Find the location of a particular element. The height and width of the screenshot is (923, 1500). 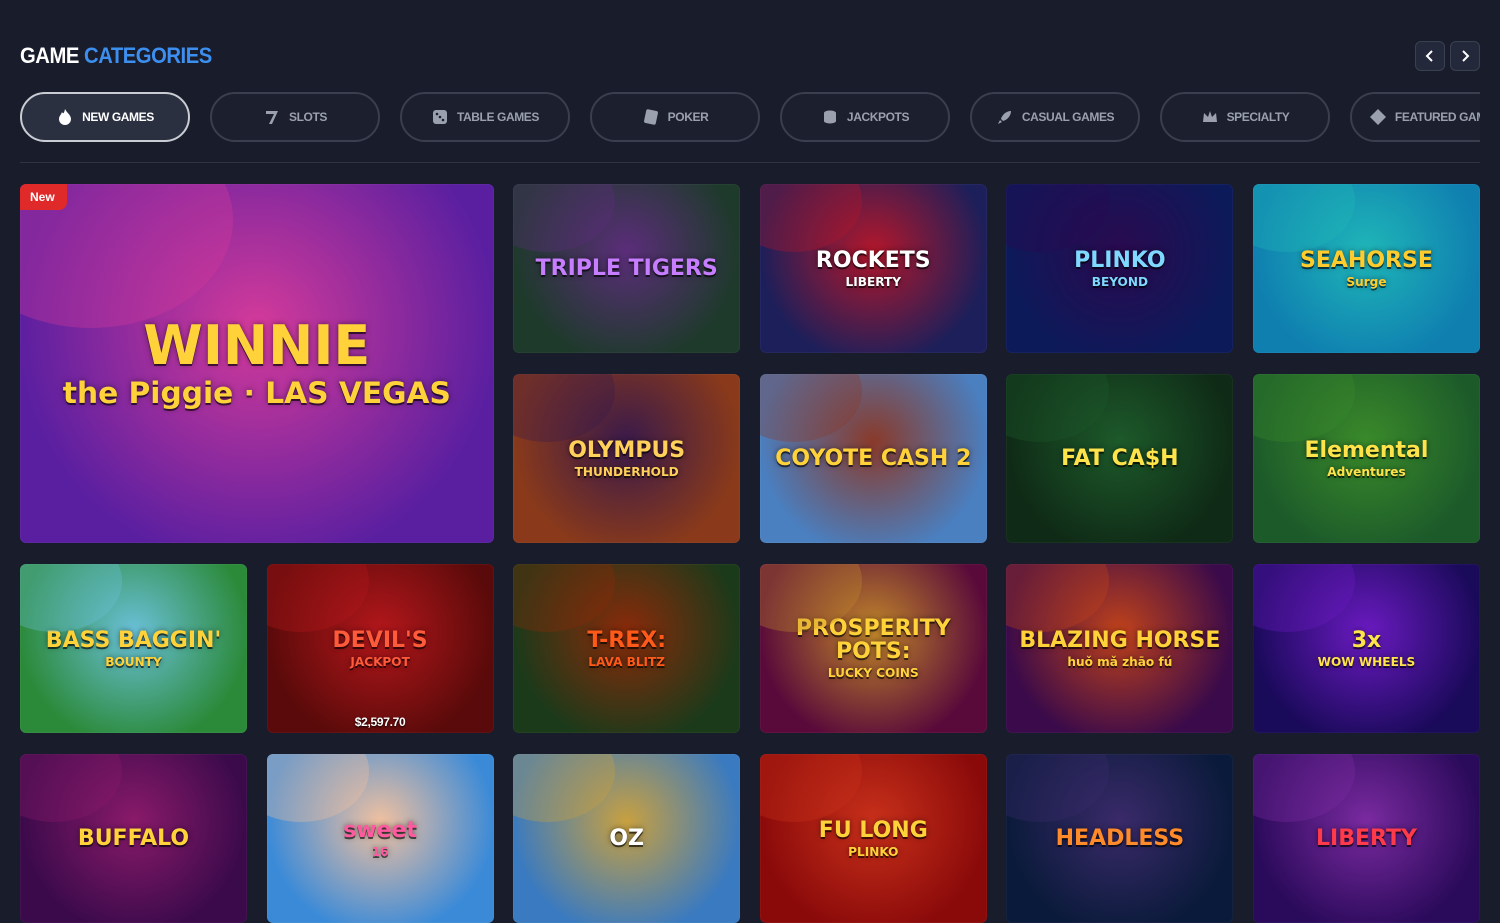

game-name: OZ is located at coordinates (627, 838).